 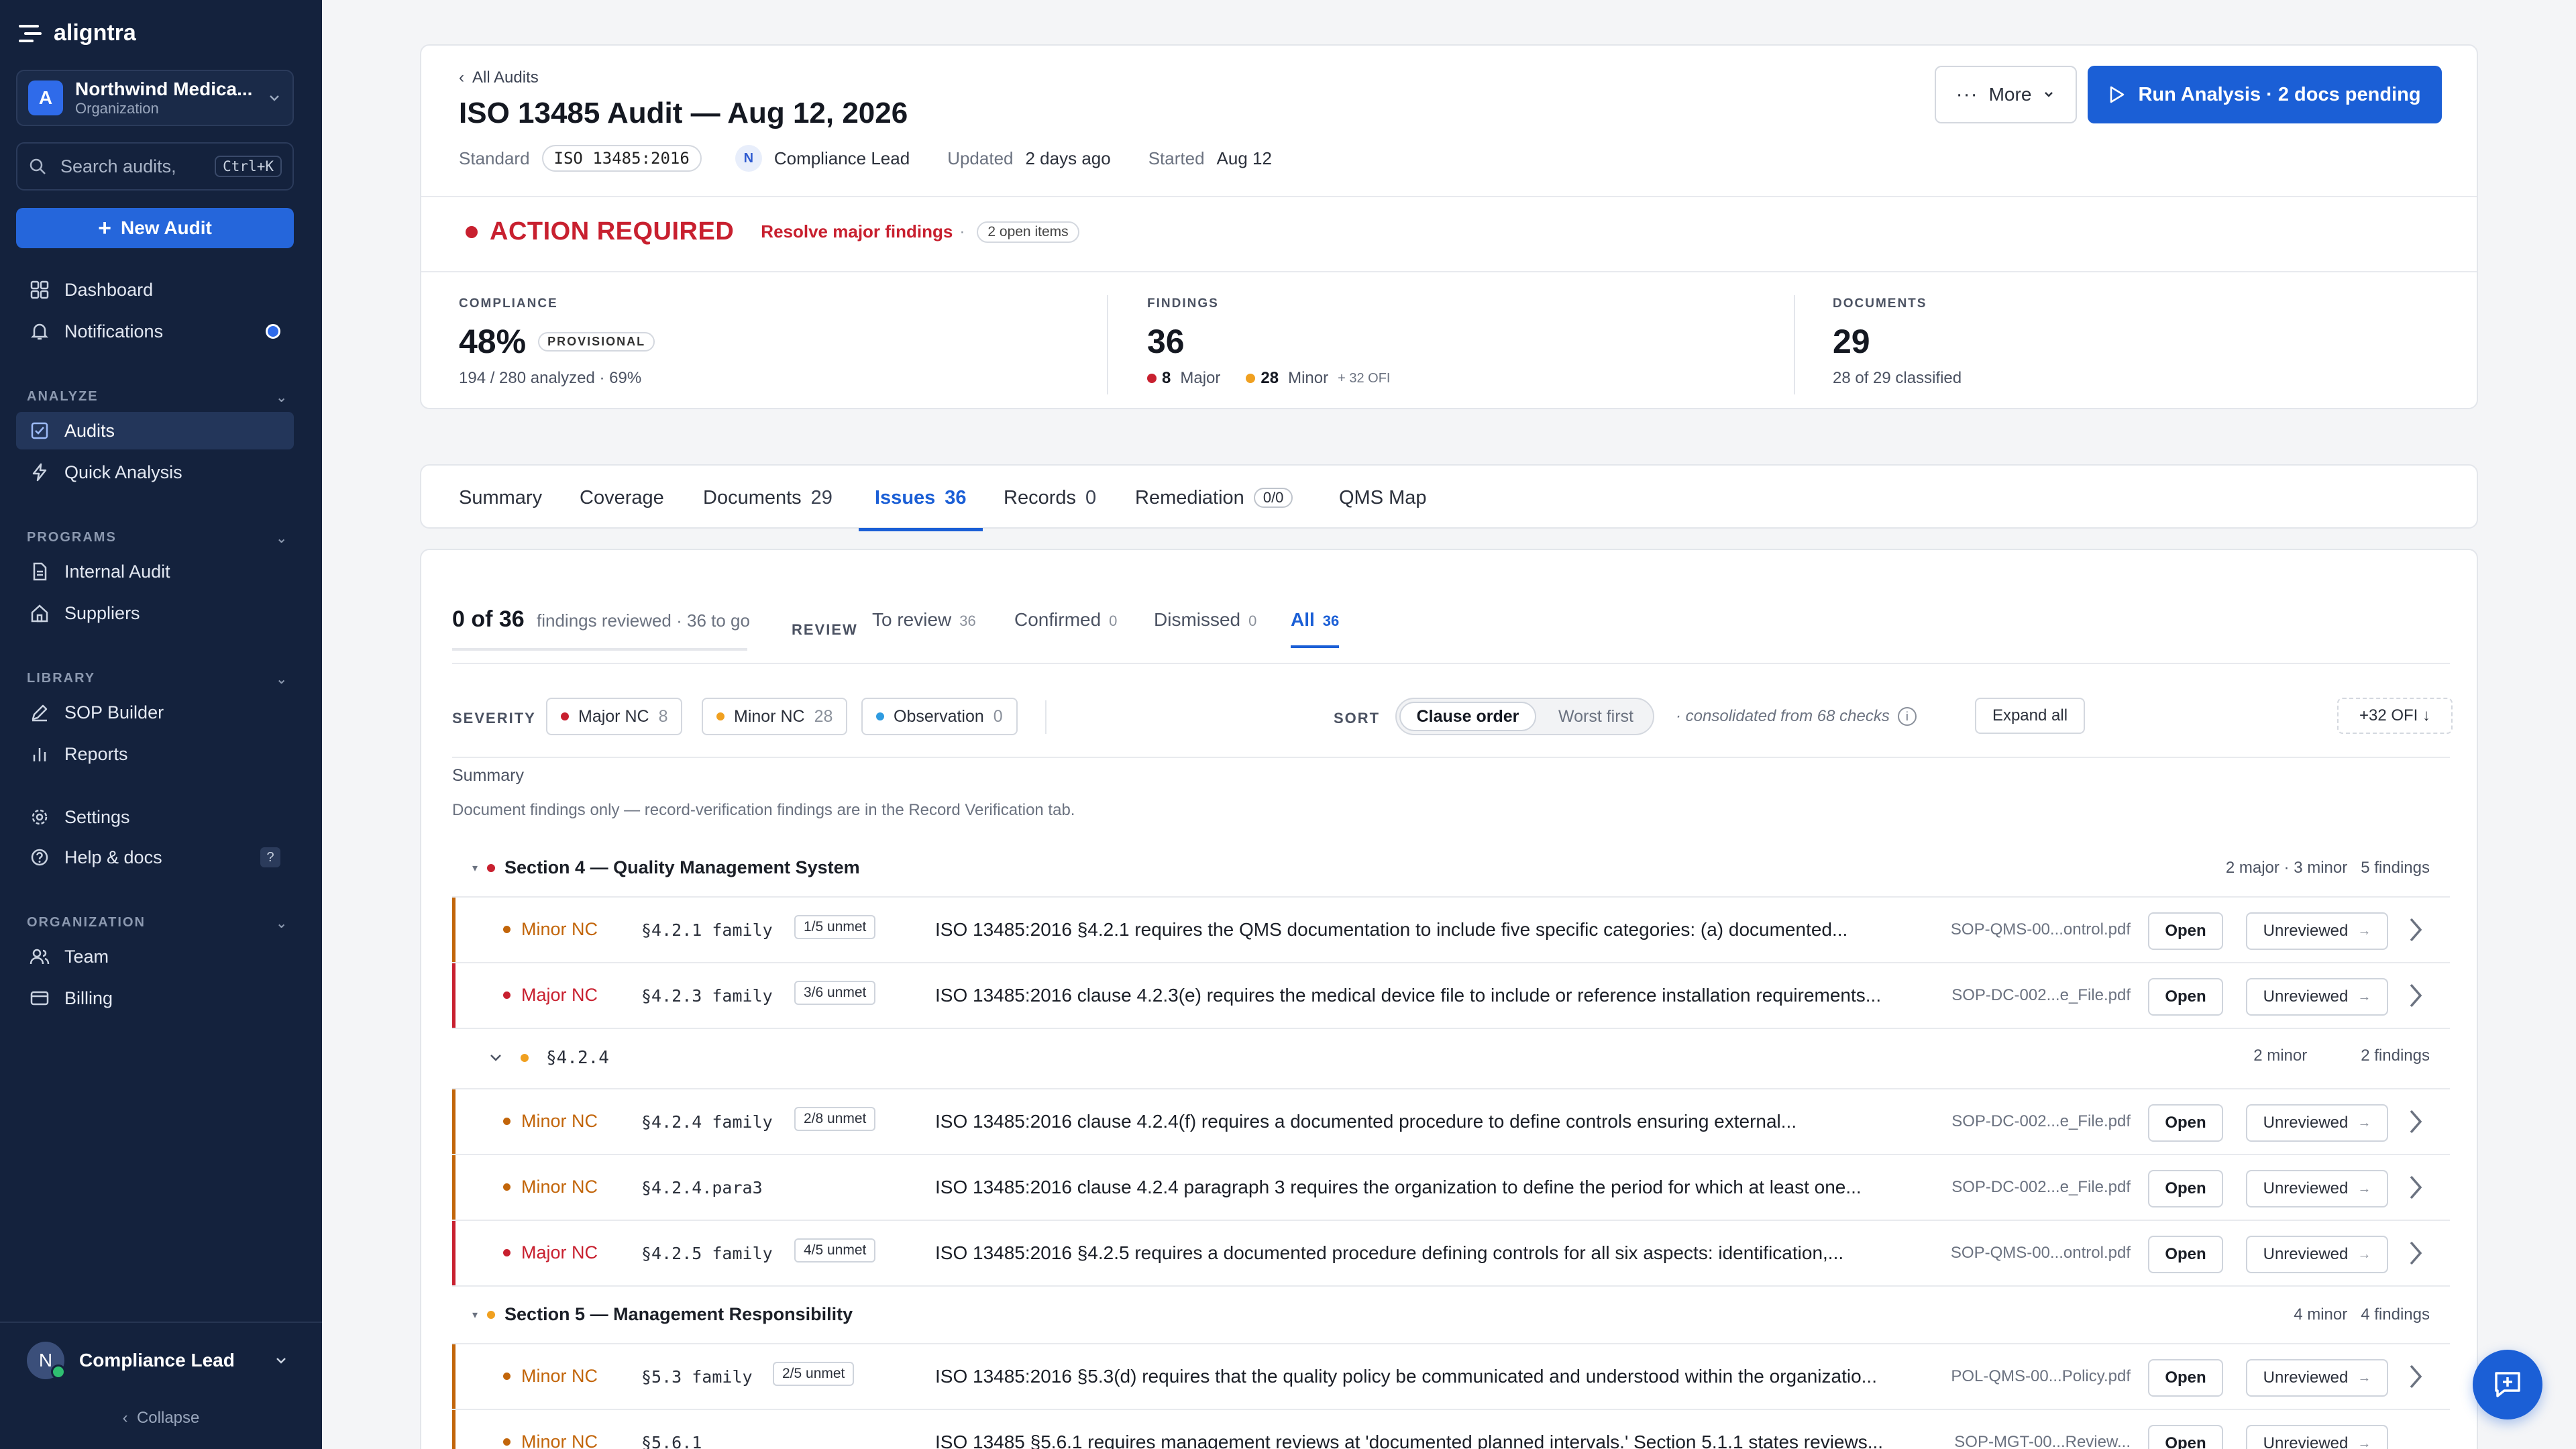 What do you see at coordinates (157, 923) in the screenshot?
I see `nav-section-organization: ORGANIZATION ⌄` at bounding box center [157, 923].